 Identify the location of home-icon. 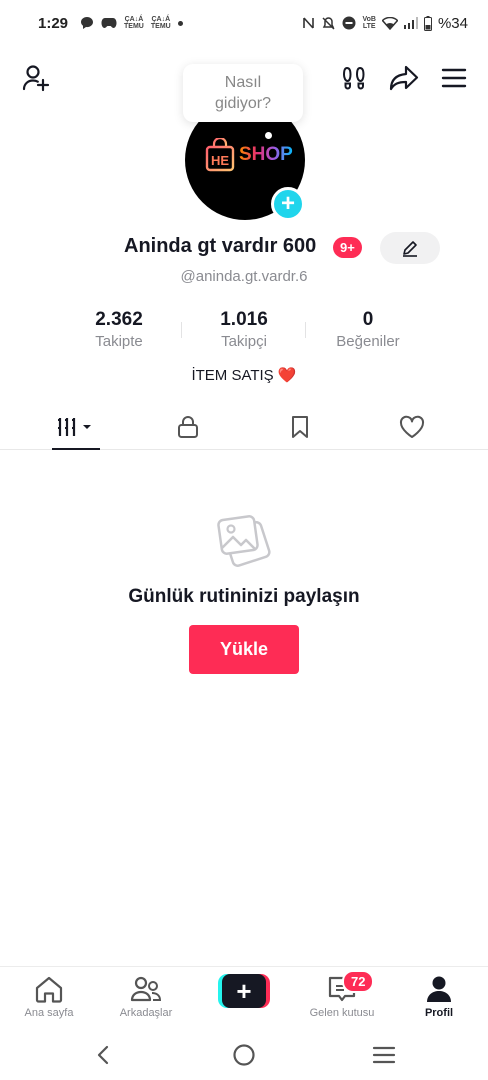
(49, 989).